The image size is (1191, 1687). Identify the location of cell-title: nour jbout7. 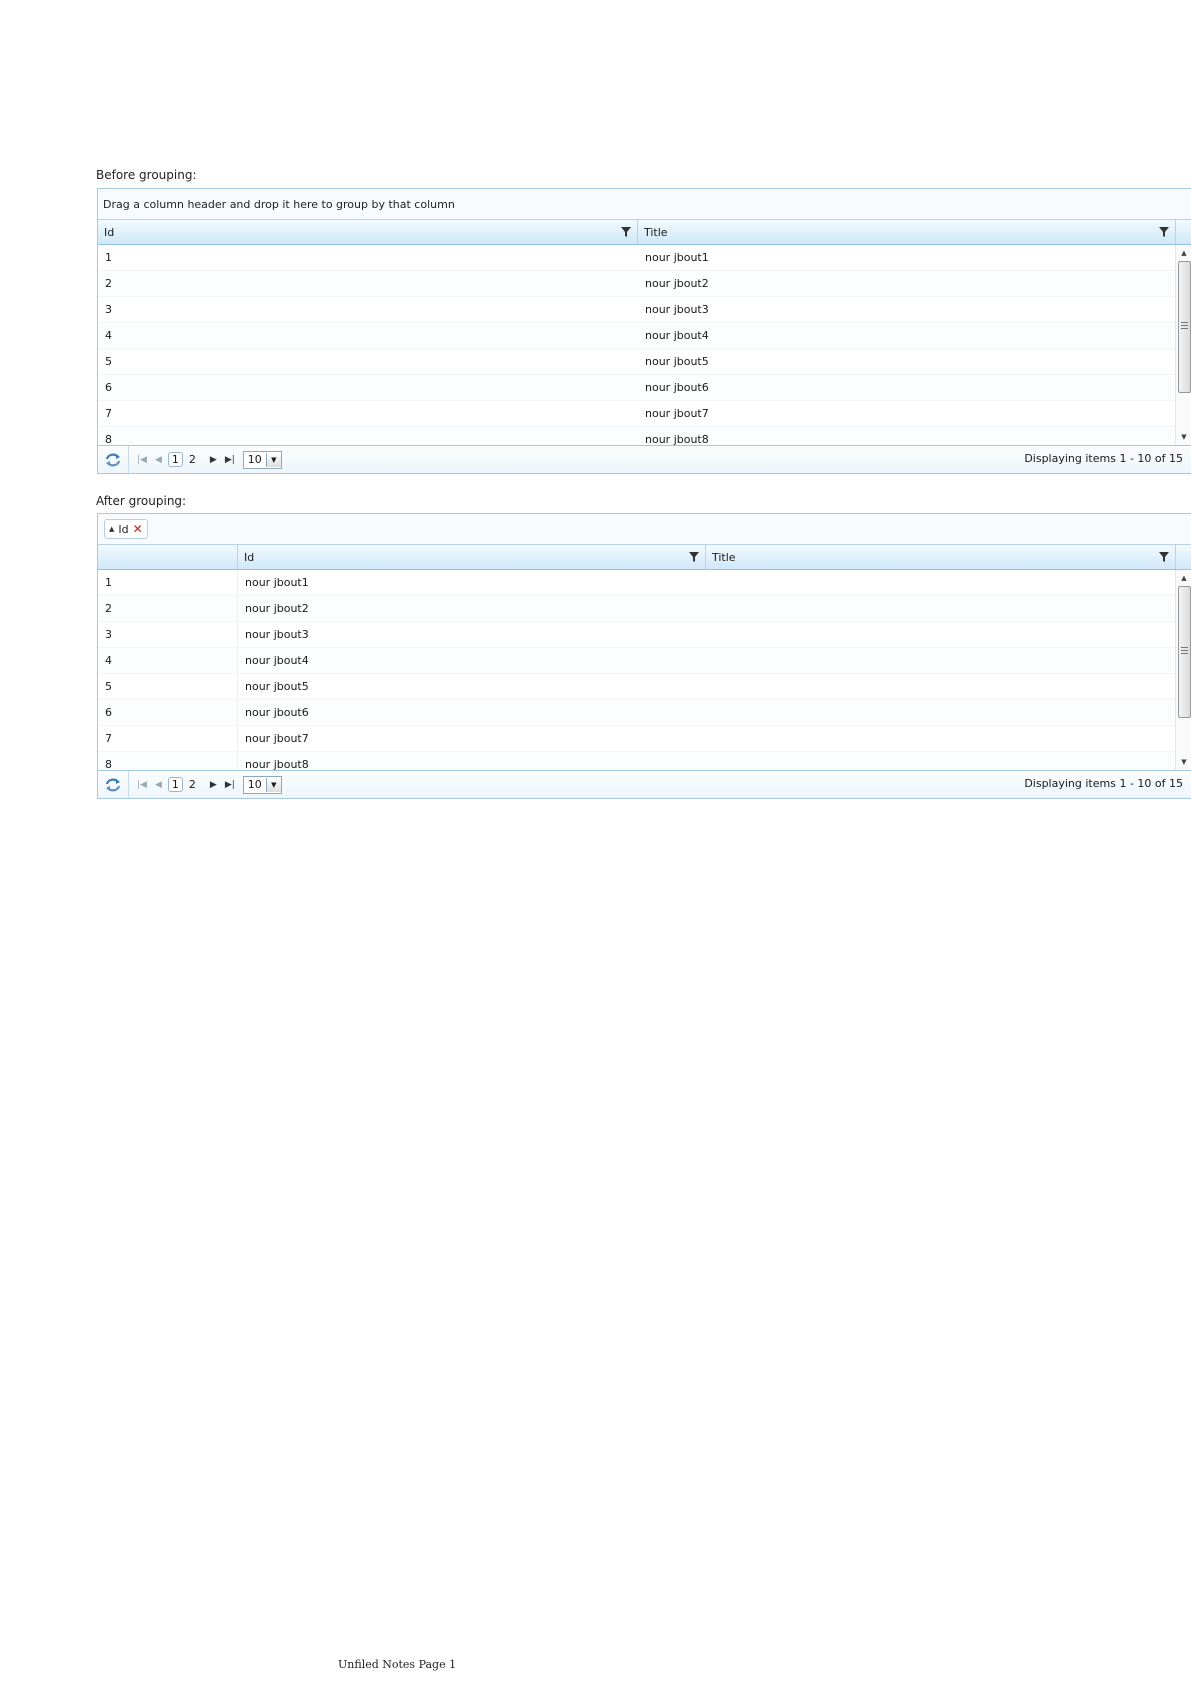
(677, 413).